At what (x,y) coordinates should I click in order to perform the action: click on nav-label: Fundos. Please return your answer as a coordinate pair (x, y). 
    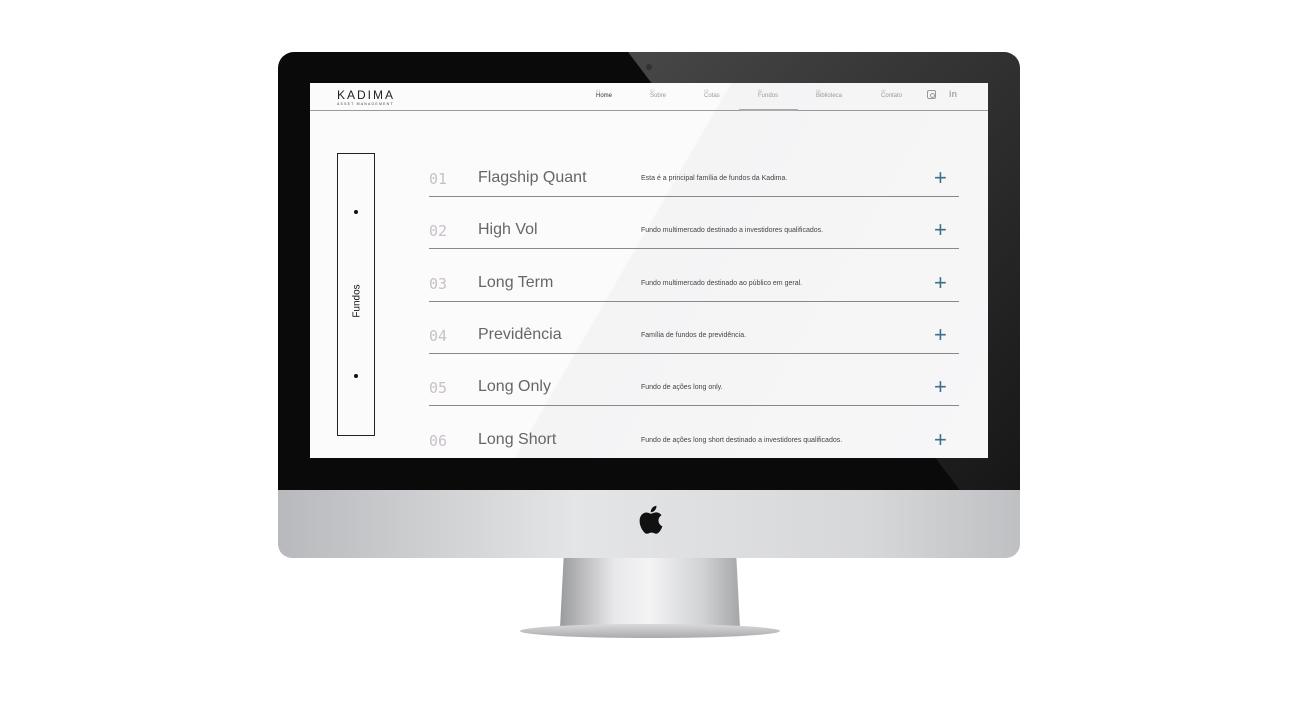
    Looking at the image, I should click on (768, 96).